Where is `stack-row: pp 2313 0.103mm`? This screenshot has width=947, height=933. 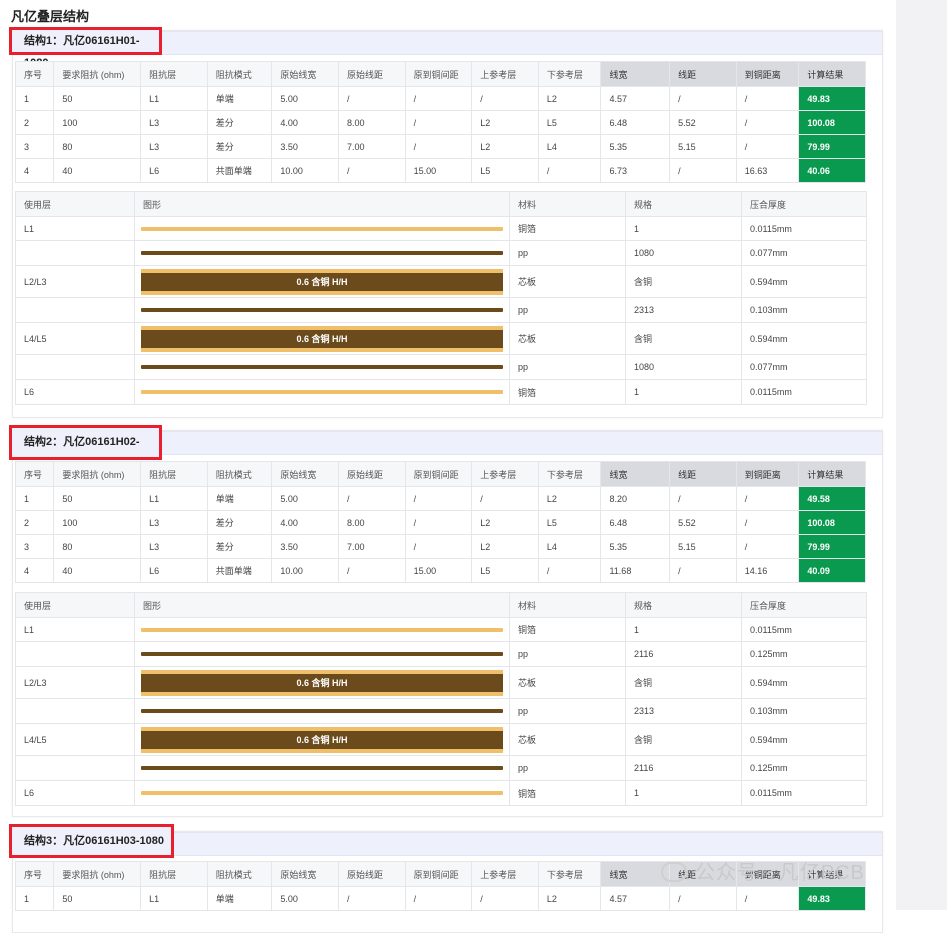 stack-row: pp 2313 0.103mm is located at coordinates (441, 310).